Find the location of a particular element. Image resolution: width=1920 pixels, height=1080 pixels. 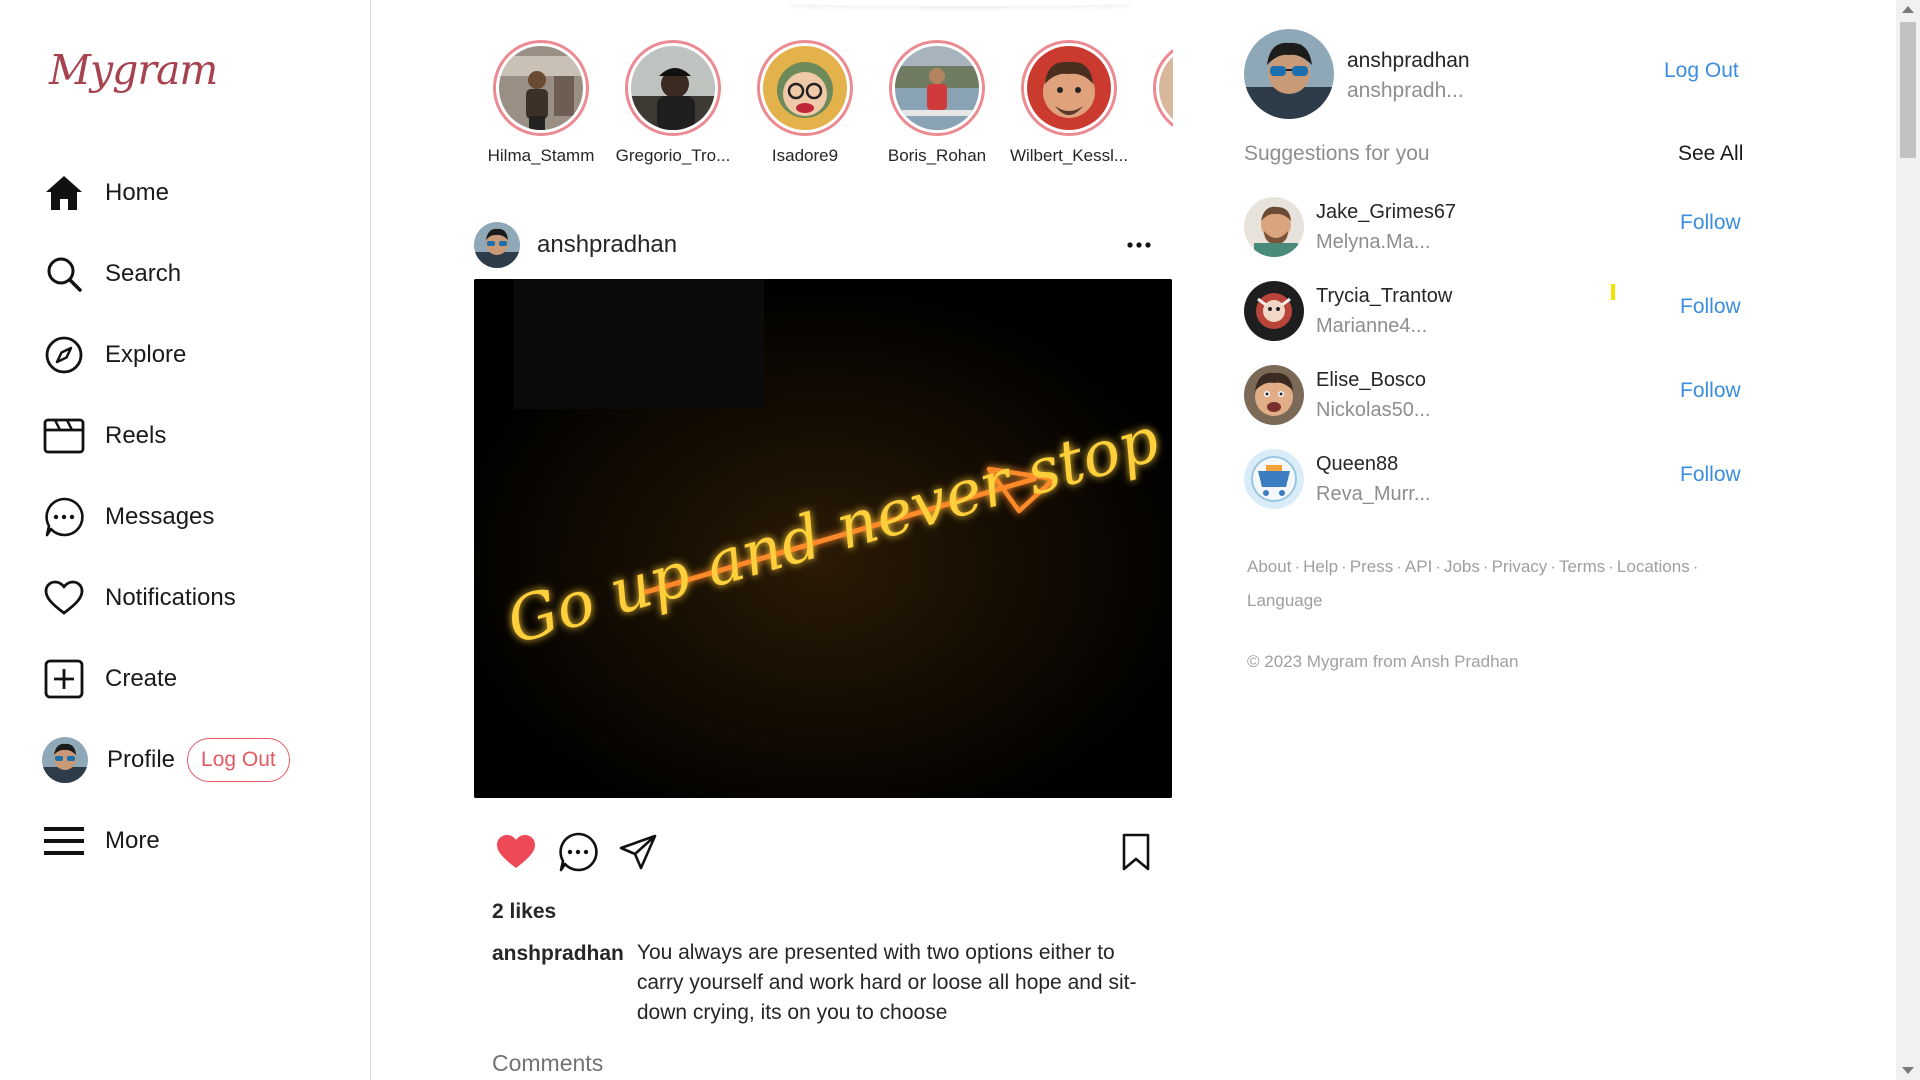

like-count: 2 likes is located at coordinates (524, 912).